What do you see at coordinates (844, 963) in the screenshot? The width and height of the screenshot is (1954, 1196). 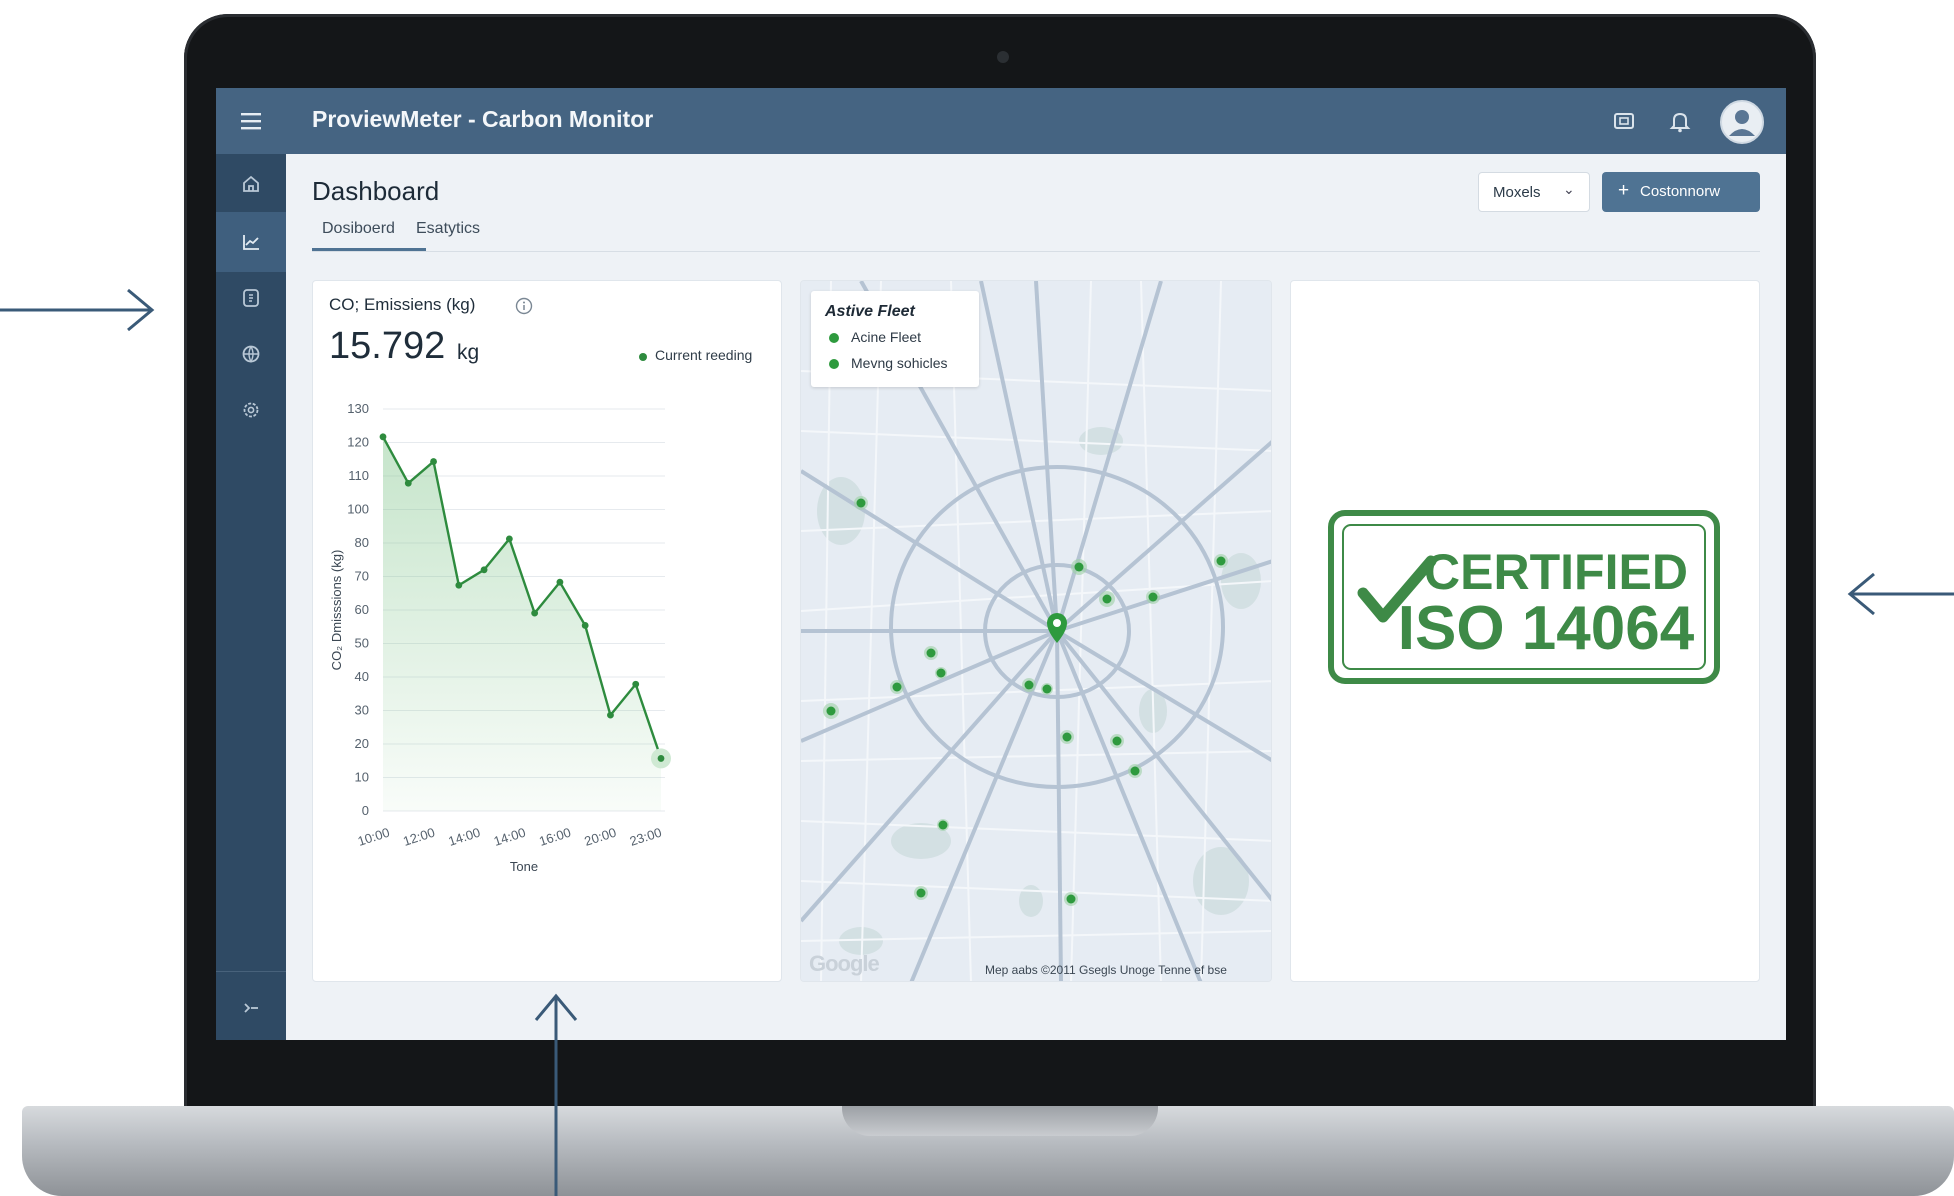 I see `map-provider-logo: Google` at bounding box center [844, 963].